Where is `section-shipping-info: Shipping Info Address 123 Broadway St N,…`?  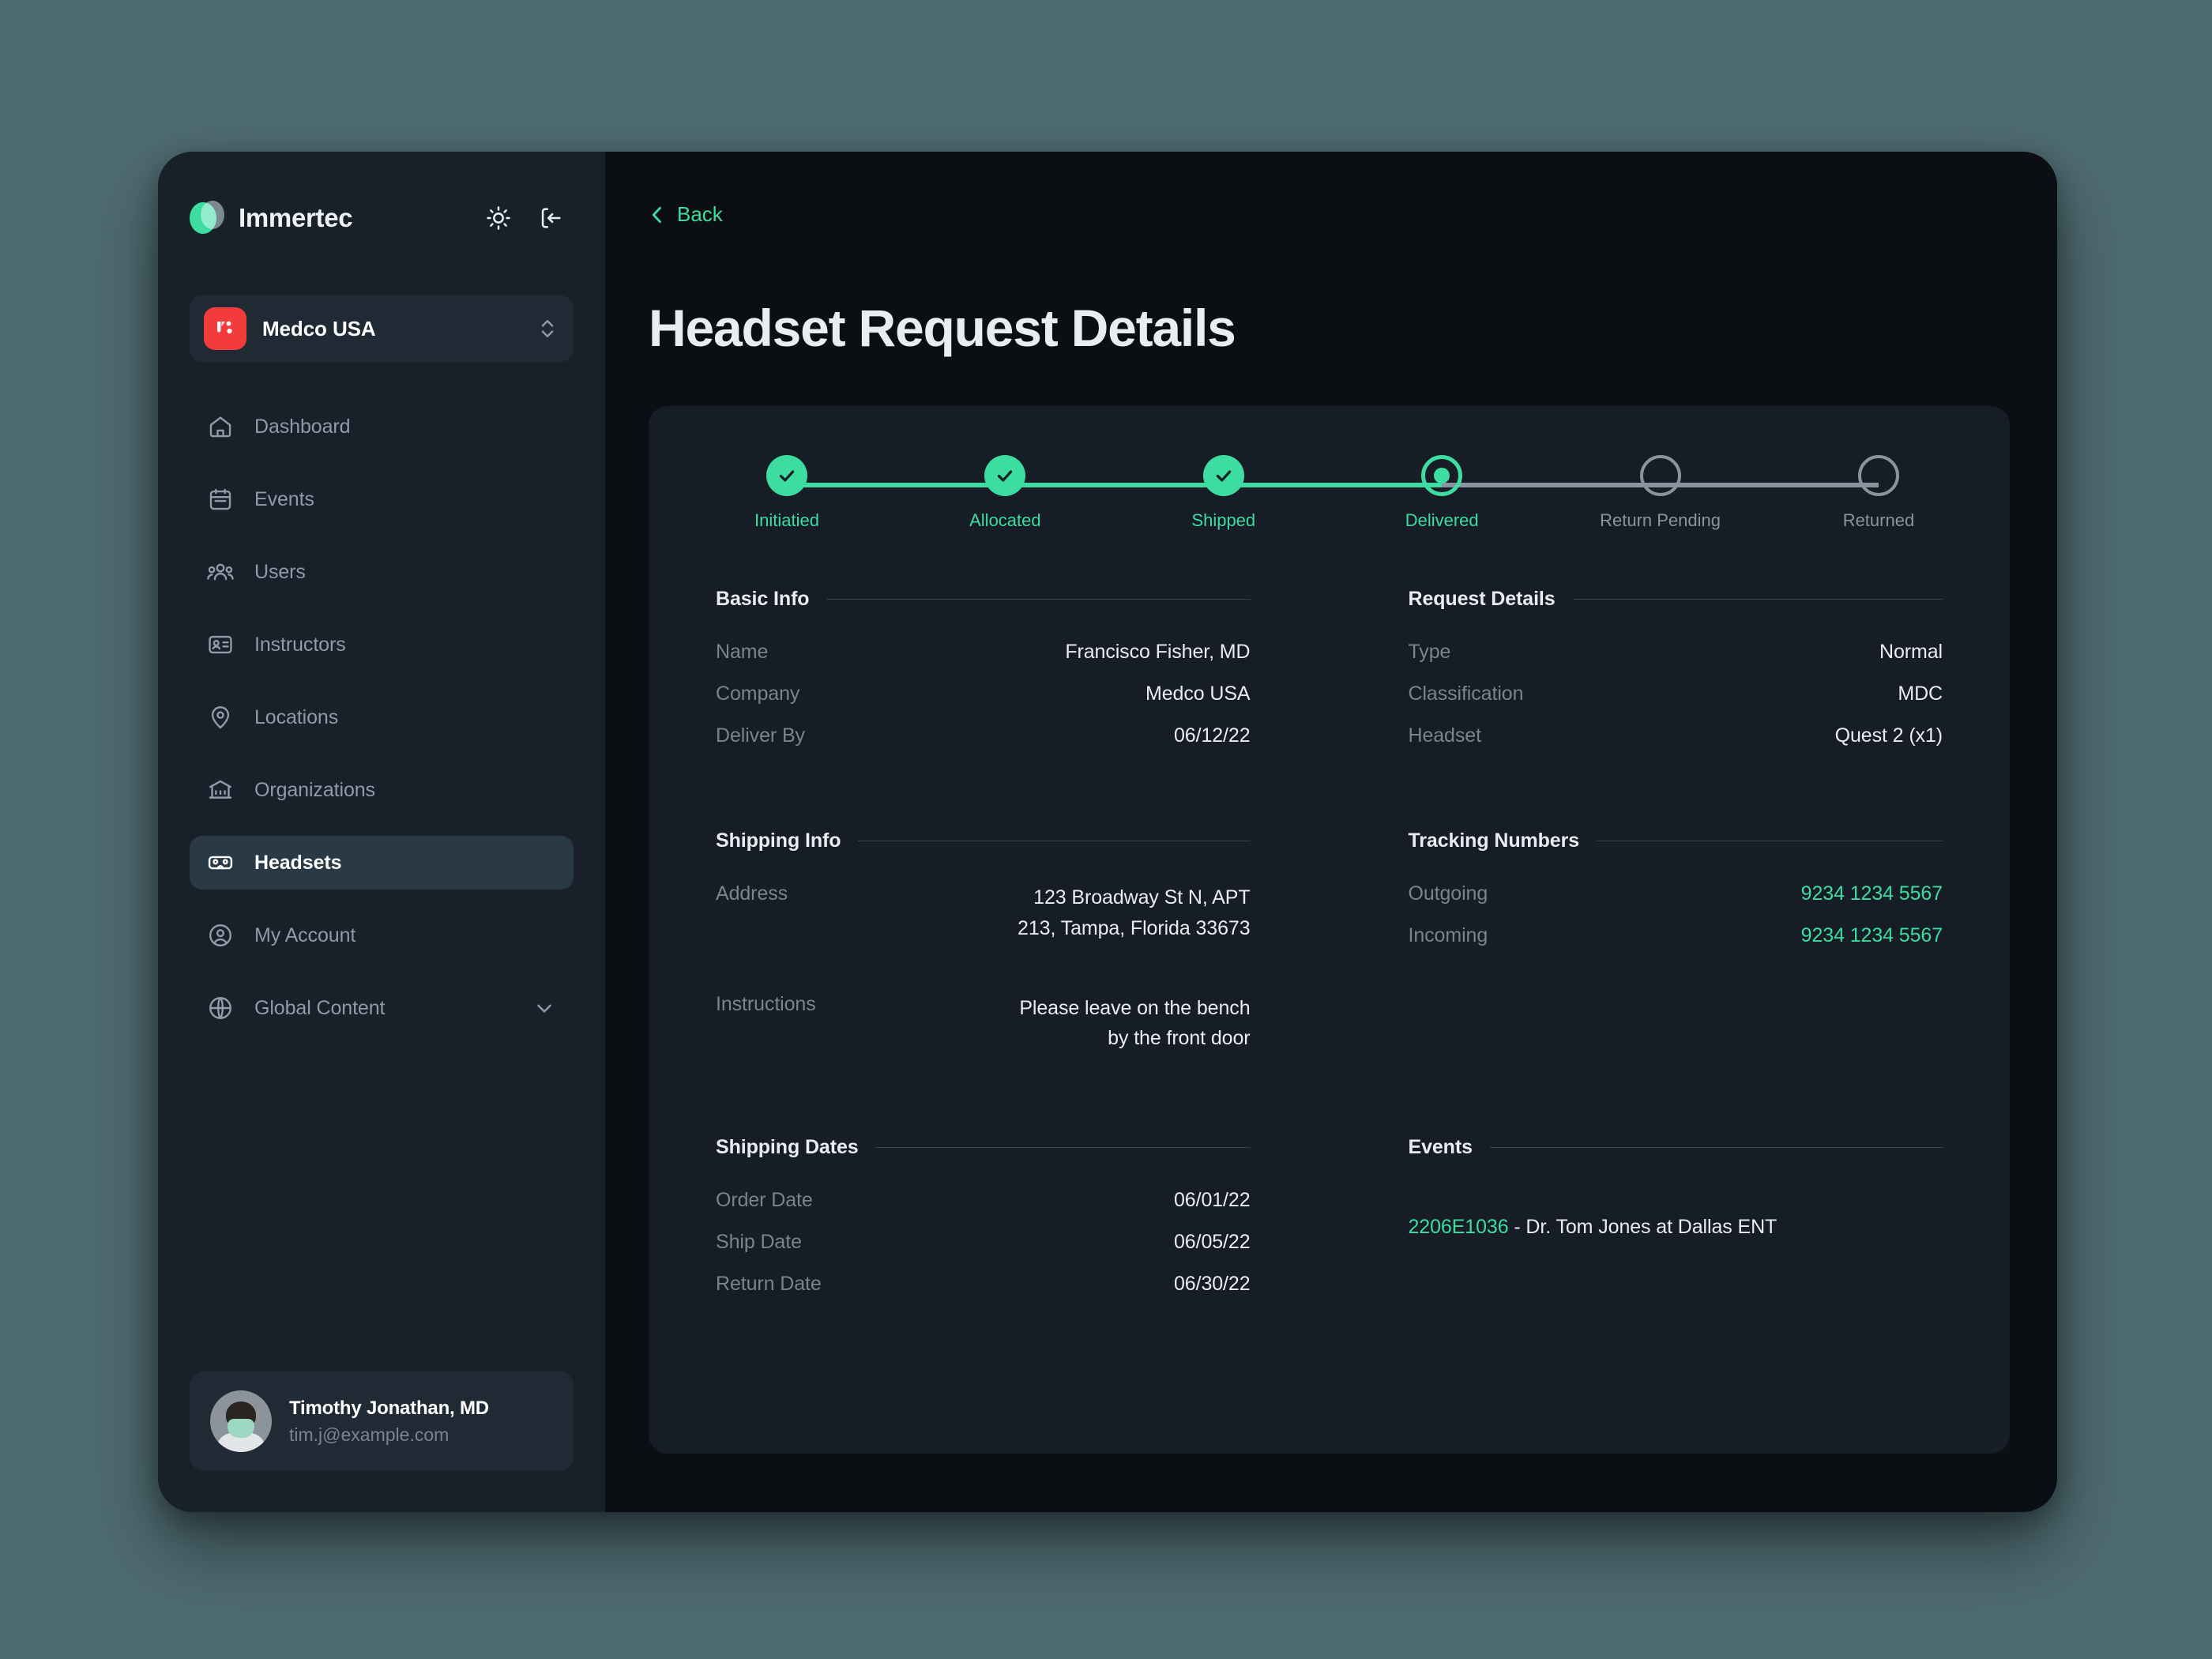 section-shipping-info: Shipping Info Address 123 Broadway St N,… is located at coordinates (984, 952).